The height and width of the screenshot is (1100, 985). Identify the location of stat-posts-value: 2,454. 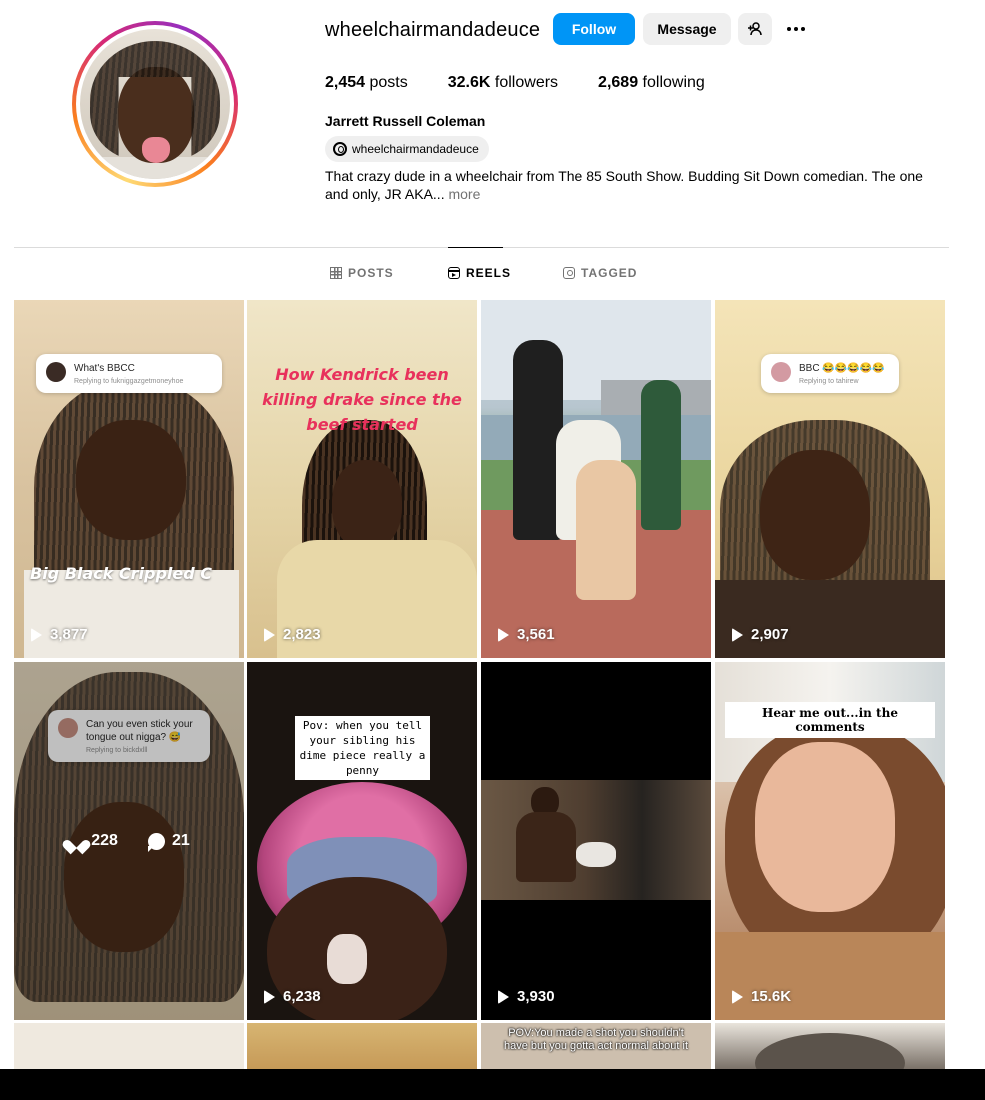
(345, 82).